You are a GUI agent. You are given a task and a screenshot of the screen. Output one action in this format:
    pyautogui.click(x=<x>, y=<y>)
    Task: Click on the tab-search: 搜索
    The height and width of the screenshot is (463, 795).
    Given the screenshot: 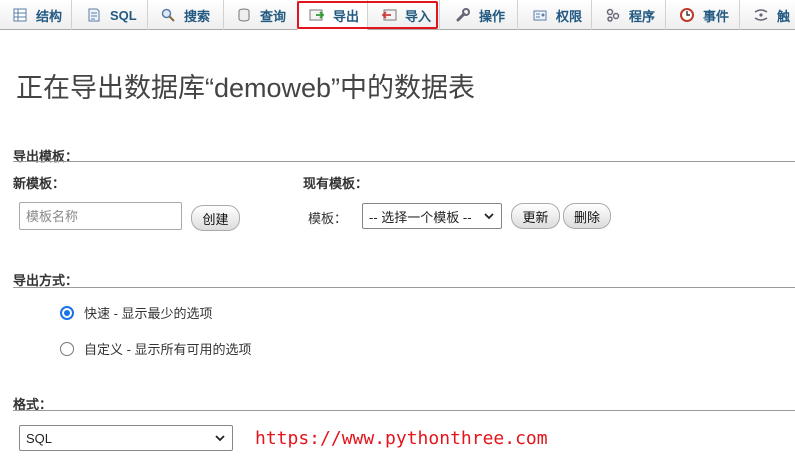 What is the action you would take?
    pyautogui.click(x=186, y=15)
    